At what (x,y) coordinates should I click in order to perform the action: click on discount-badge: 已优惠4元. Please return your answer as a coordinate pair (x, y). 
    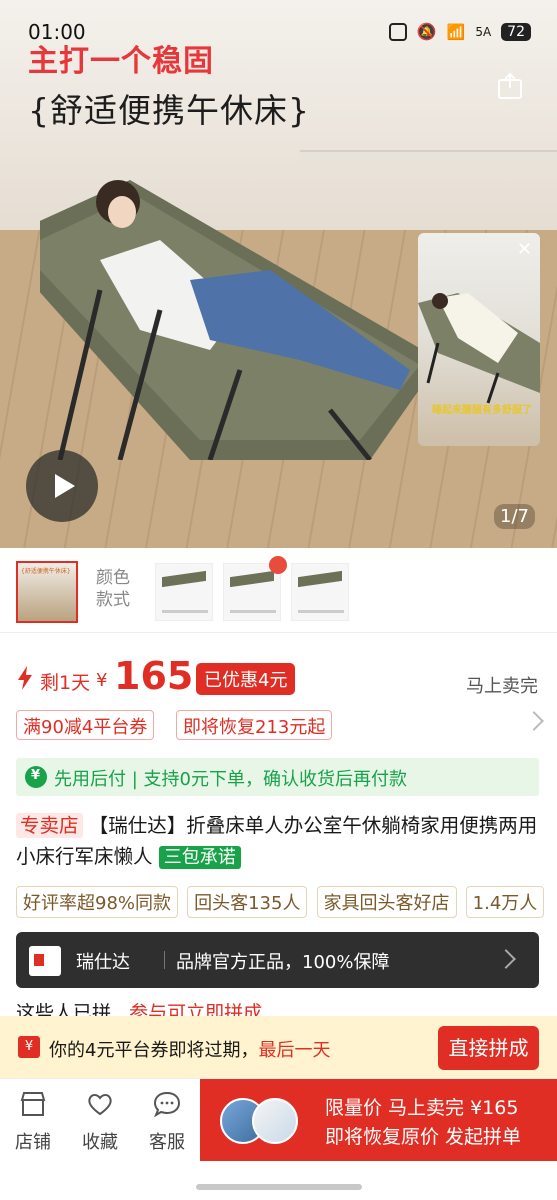
    Looking at the image, I should click on (246, 679).